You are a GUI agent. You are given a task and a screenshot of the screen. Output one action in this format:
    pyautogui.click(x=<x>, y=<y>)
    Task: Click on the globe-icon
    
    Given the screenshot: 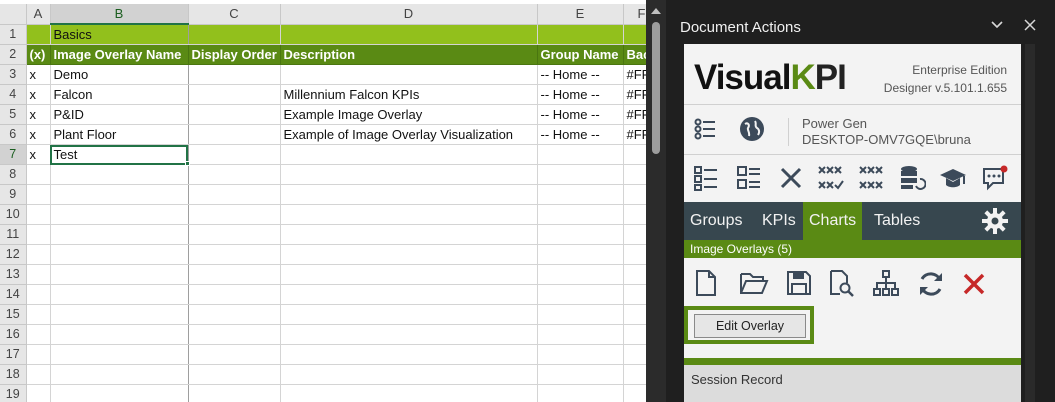 What is the action you would take?
    pyautogui.click(x=752, y=131)
    